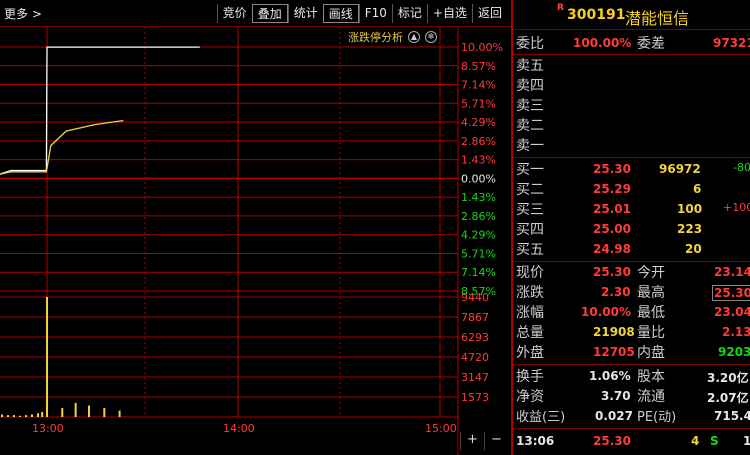  I want to click on stat-label: 现价, so click(530, 273).